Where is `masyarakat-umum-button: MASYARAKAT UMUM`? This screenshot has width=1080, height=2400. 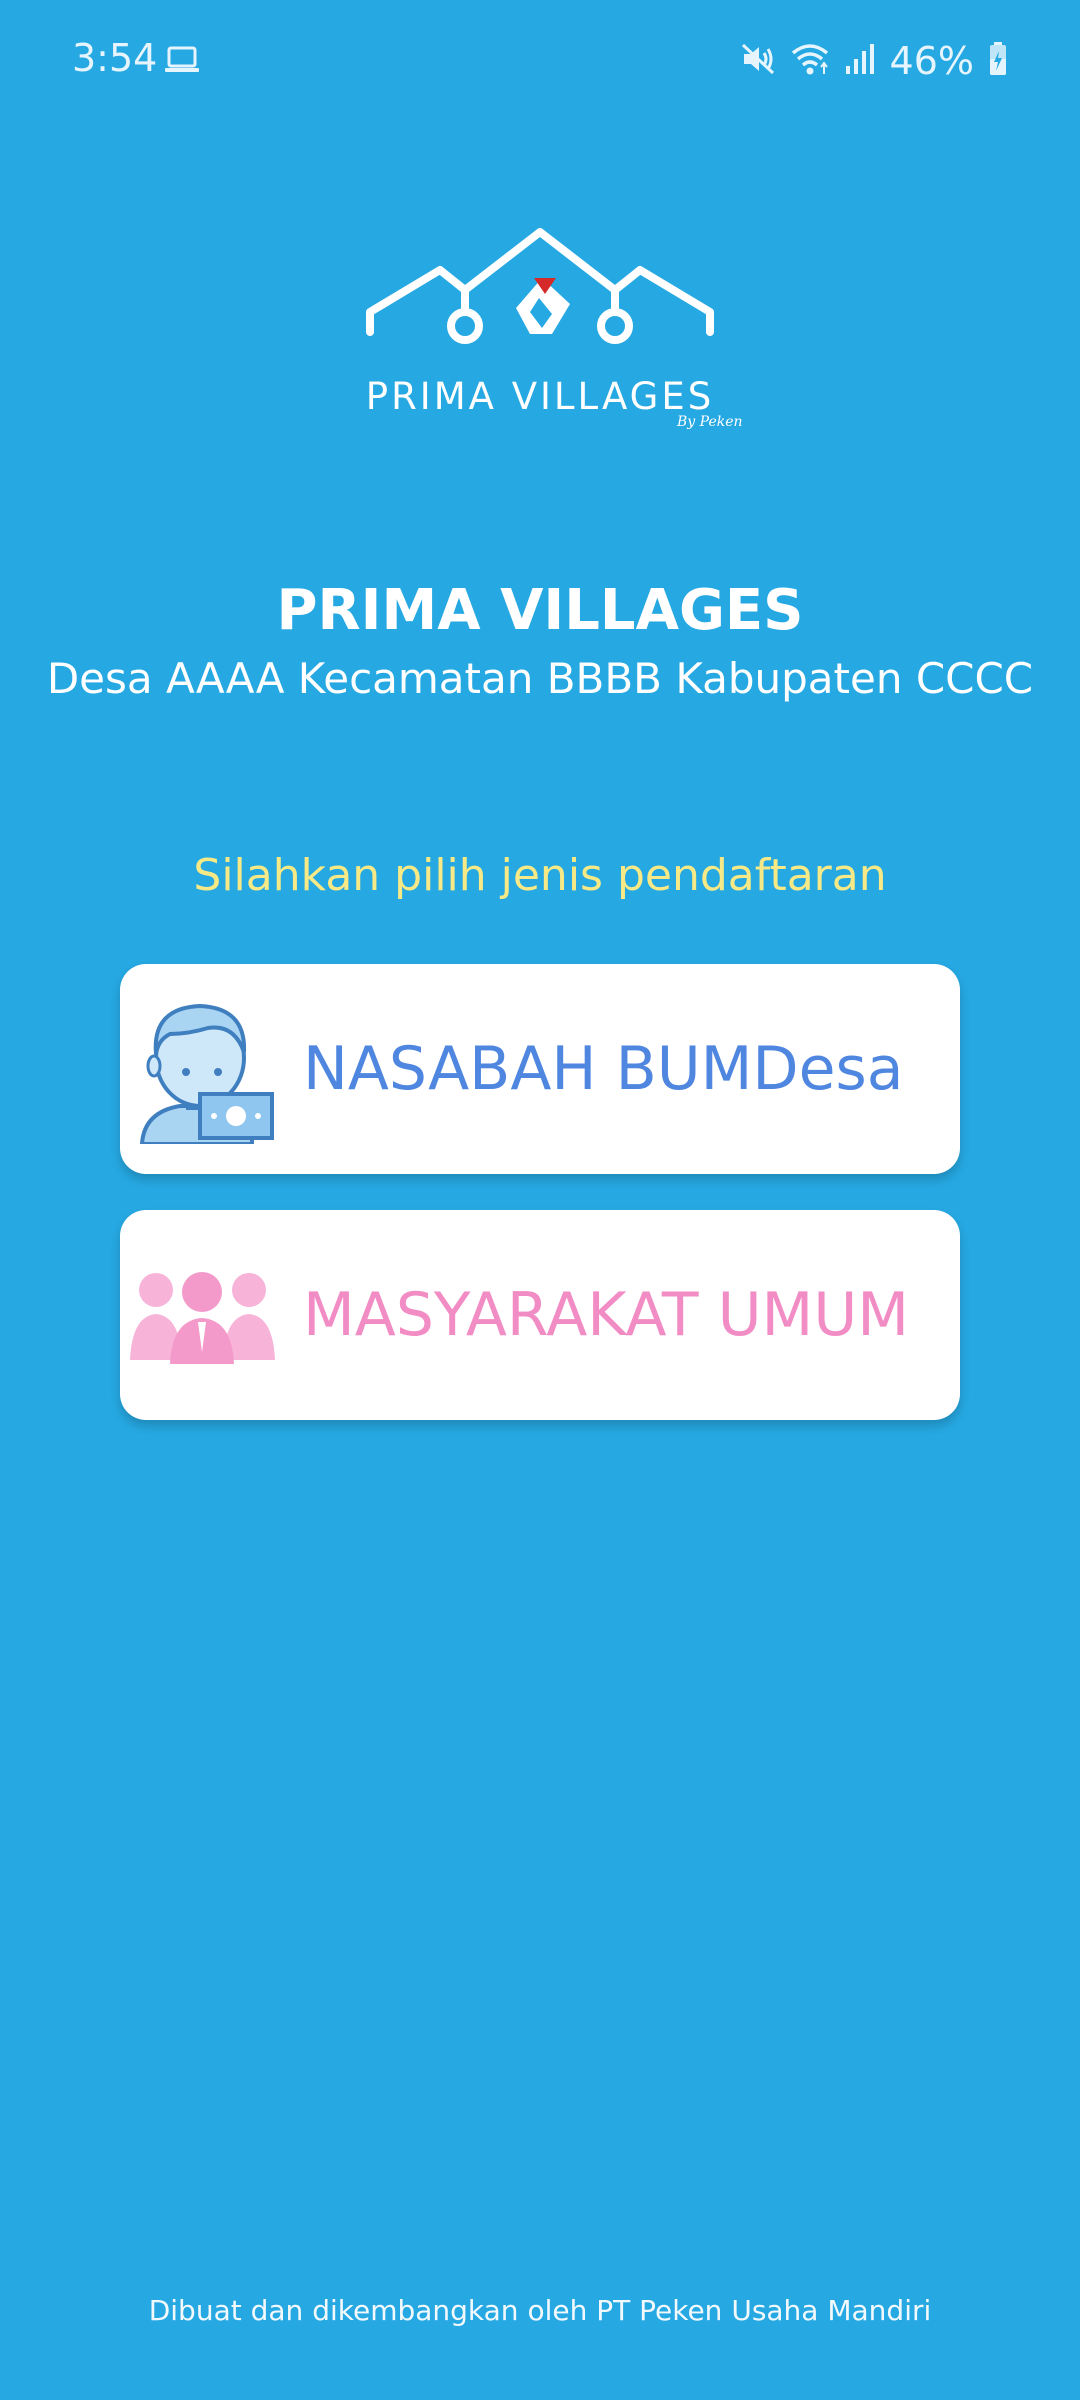
masyarakat-umum-button: MASYARAKAT UMUM is located at coordinates (540, 1315).